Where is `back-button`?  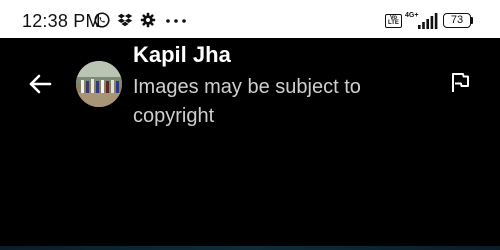
back-button is located at coordinates (40, 84).